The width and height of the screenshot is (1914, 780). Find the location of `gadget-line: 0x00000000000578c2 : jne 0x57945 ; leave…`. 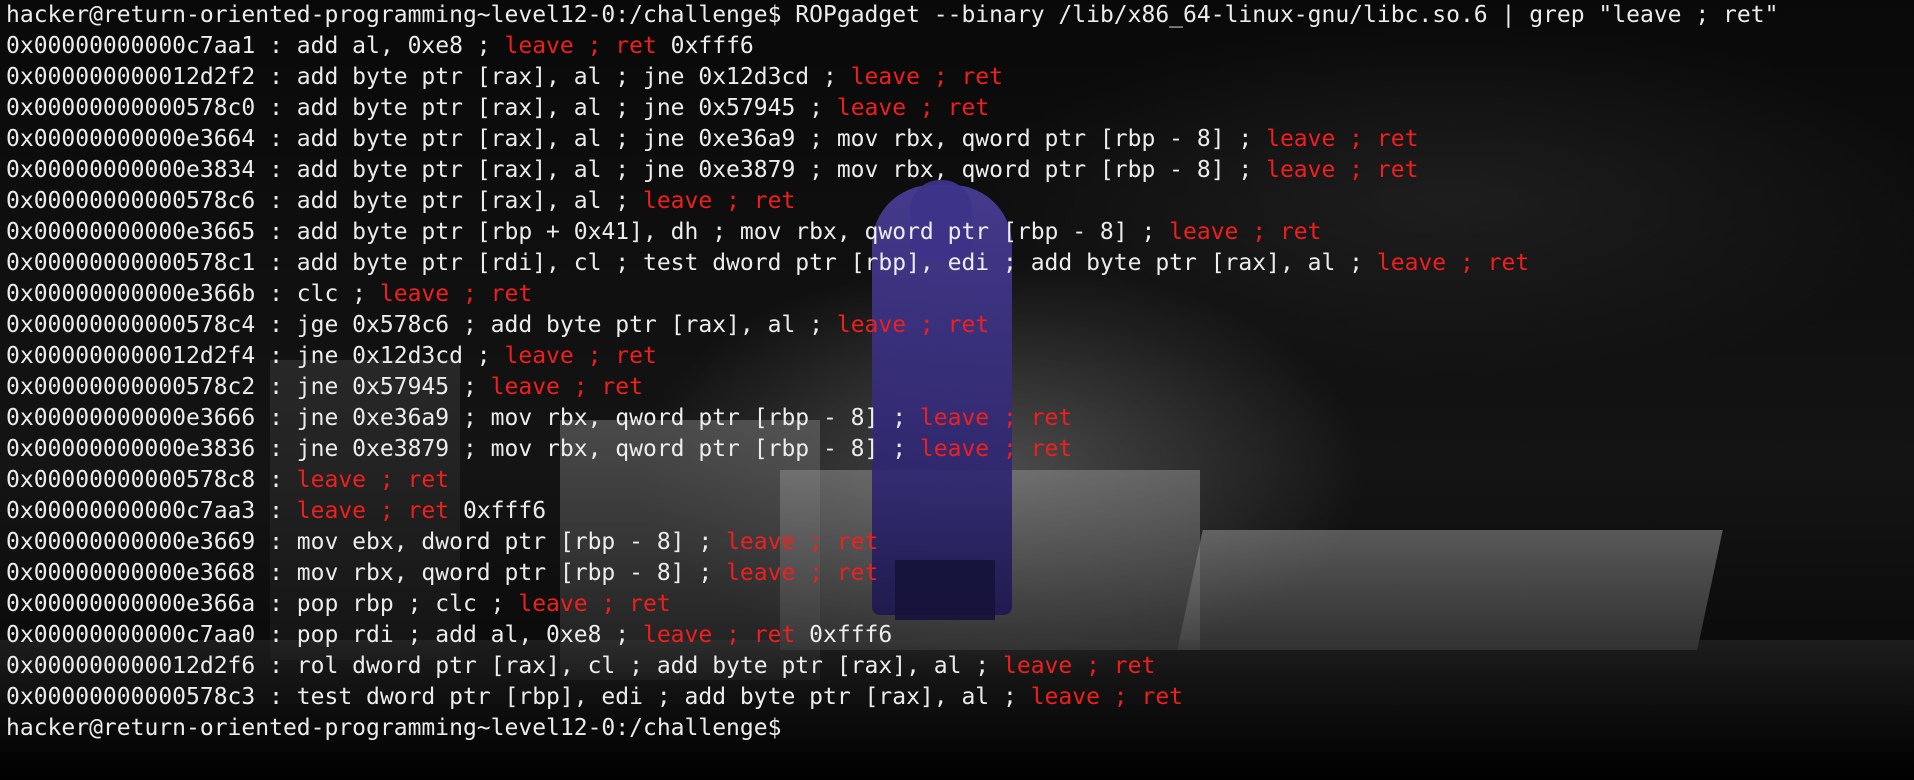

gadget-line: 0x00000000000578c2 : jne 0x57945 ; leave… is located at coordinates (957, 387).